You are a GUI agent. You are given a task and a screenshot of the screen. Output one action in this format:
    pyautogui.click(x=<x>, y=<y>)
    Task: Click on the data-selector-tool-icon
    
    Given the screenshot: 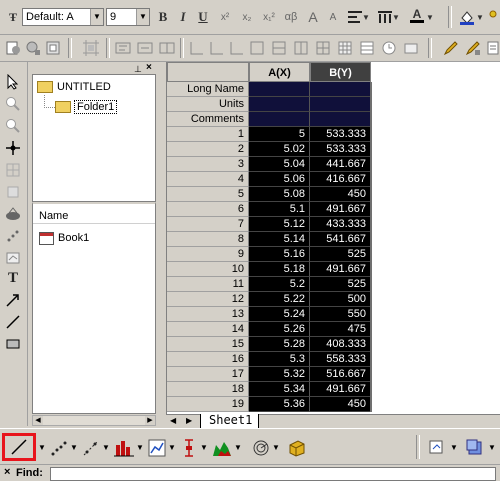 What is the action you would take?
    pyautogui.click(x=13, y=192)
    